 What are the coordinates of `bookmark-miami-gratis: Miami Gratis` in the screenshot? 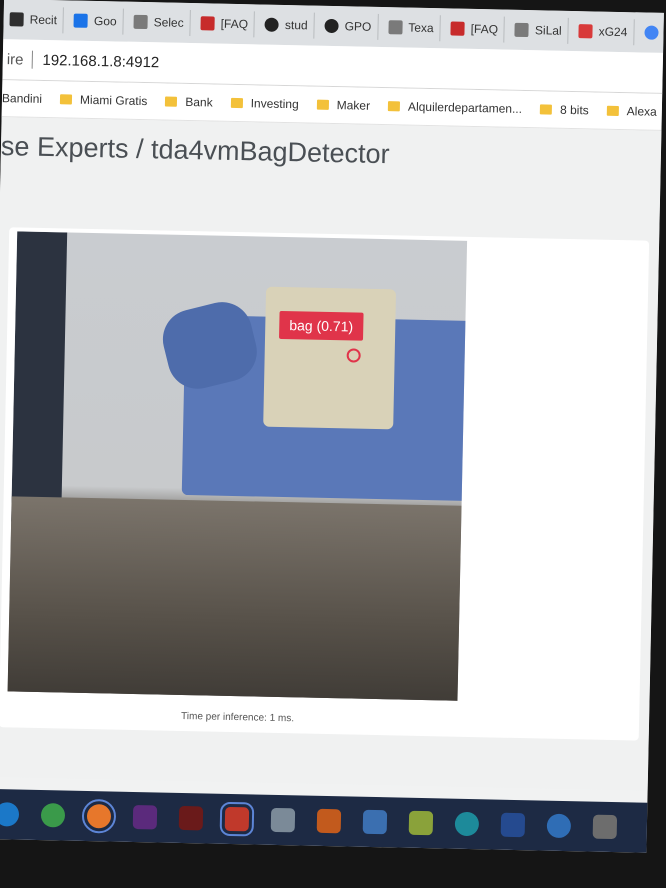 It's located at (103, 100).